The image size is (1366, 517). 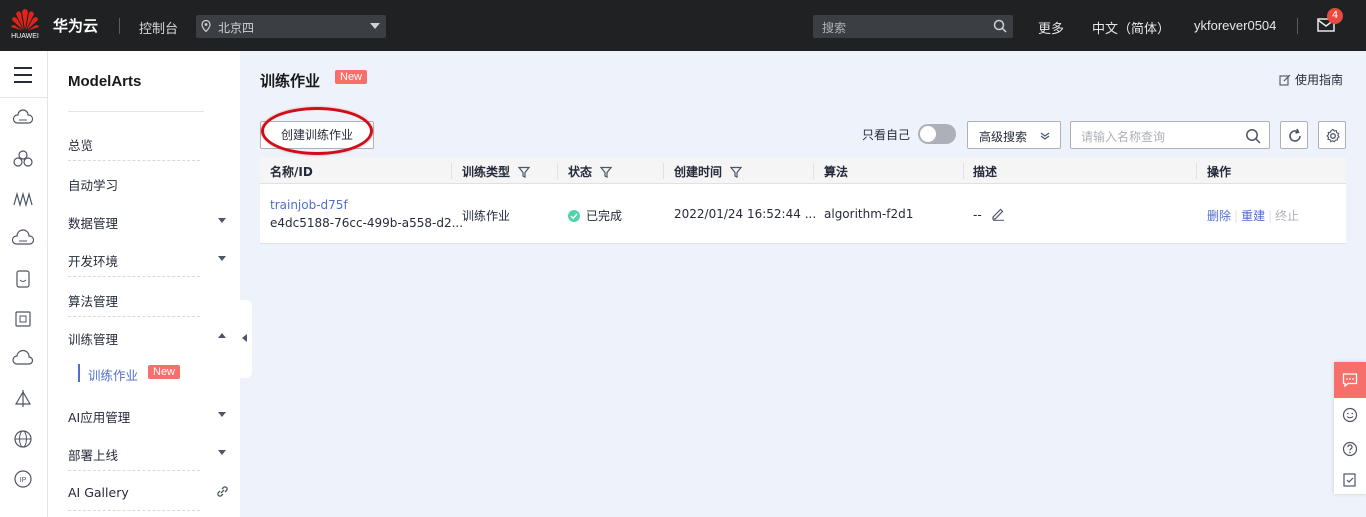 What do you see at coordinates (23, 399) in the screenshot?
I see `deploy-icon` at bounding box center [23, 399].